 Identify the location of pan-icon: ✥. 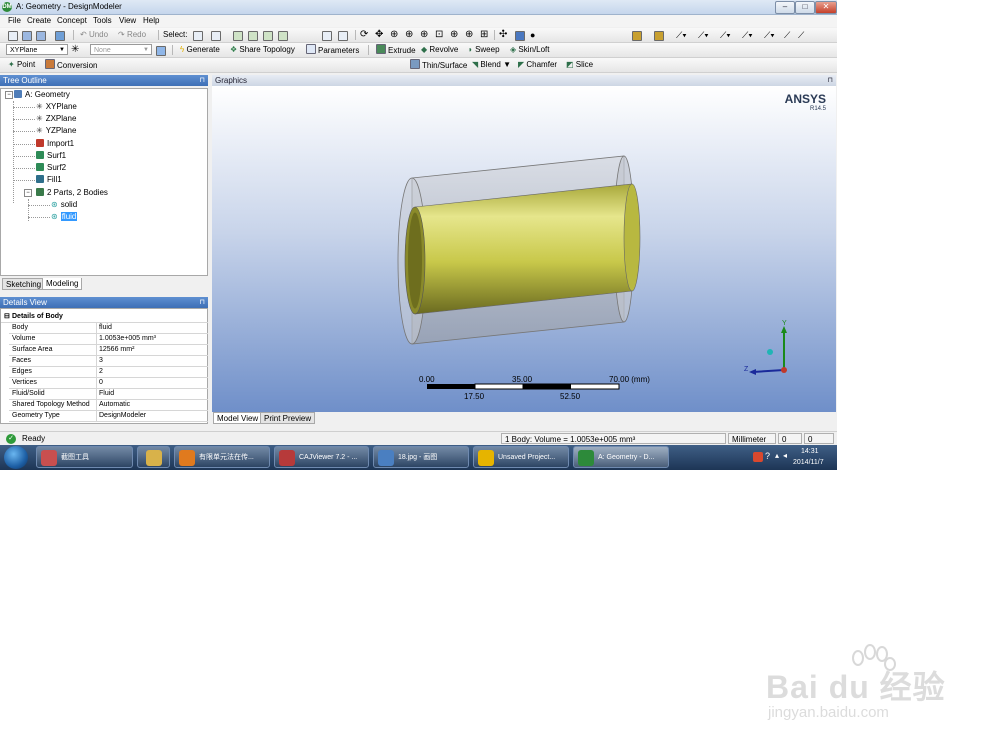
(379, 35).